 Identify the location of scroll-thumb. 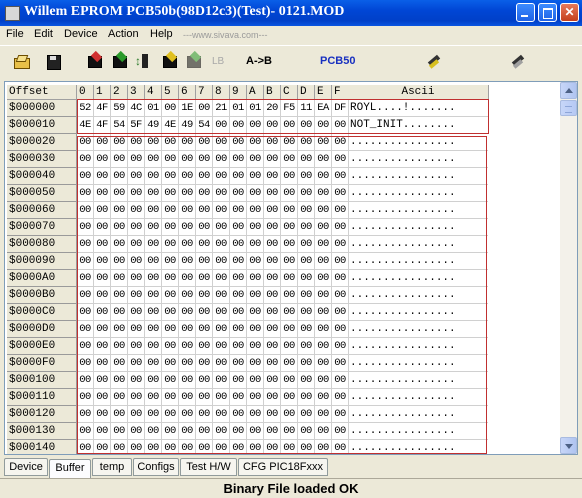
(568, 108).